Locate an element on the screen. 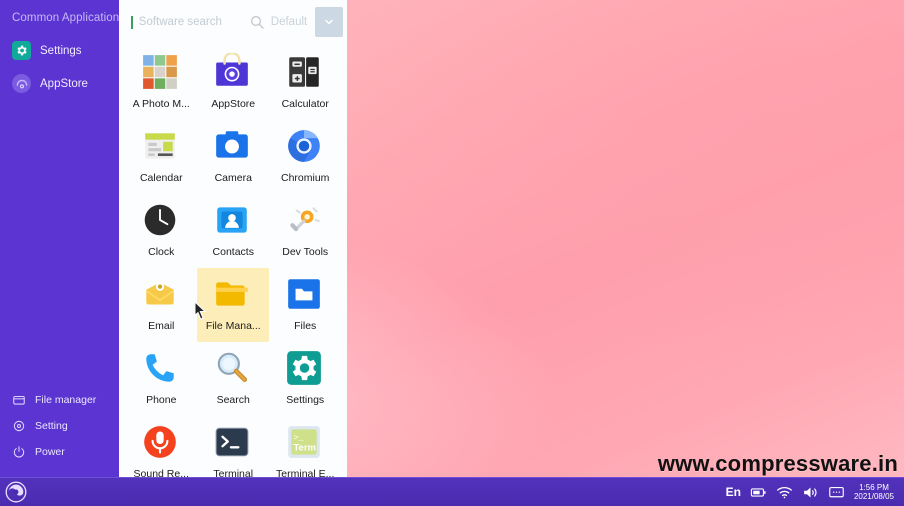 This screenshot has width=904, height=506. app-label: Email is located at coordinates (161, 326).